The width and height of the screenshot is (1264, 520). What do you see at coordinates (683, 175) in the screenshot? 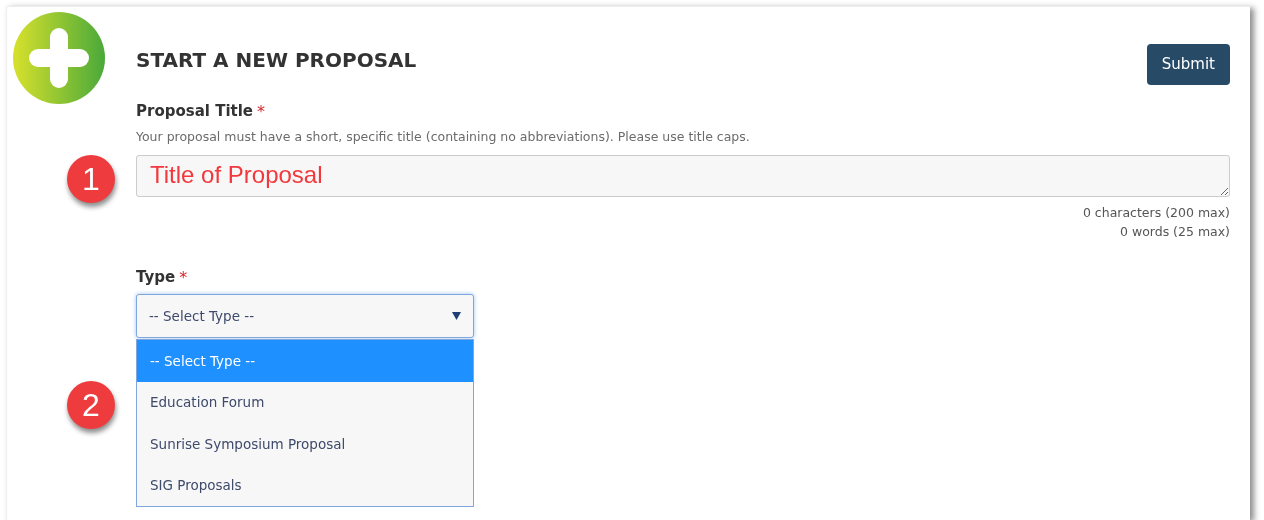
I see `title-input: Title of Proposal` at bounding box center [683, 175].